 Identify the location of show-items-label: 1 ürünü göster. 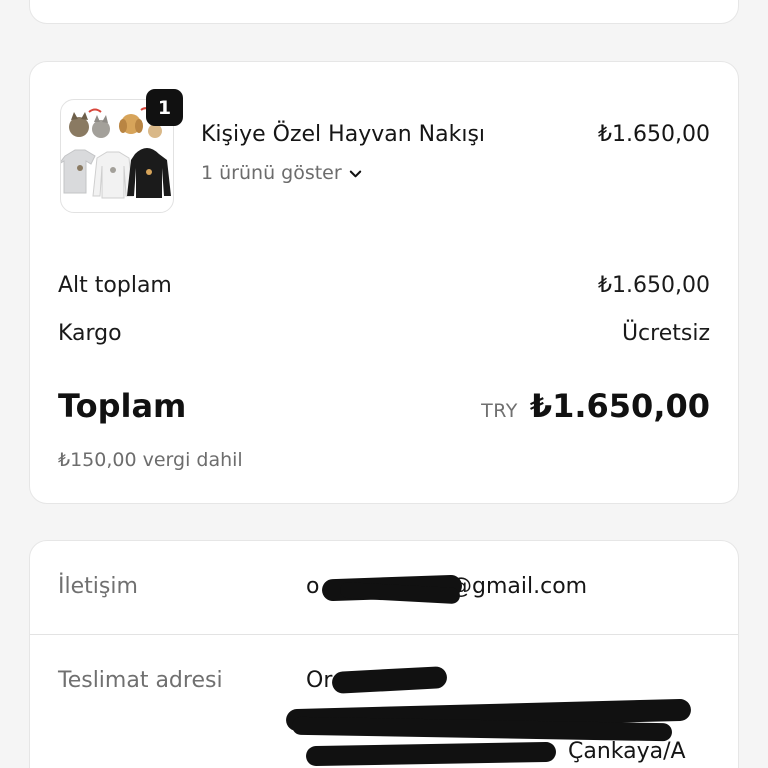
(271, 173).